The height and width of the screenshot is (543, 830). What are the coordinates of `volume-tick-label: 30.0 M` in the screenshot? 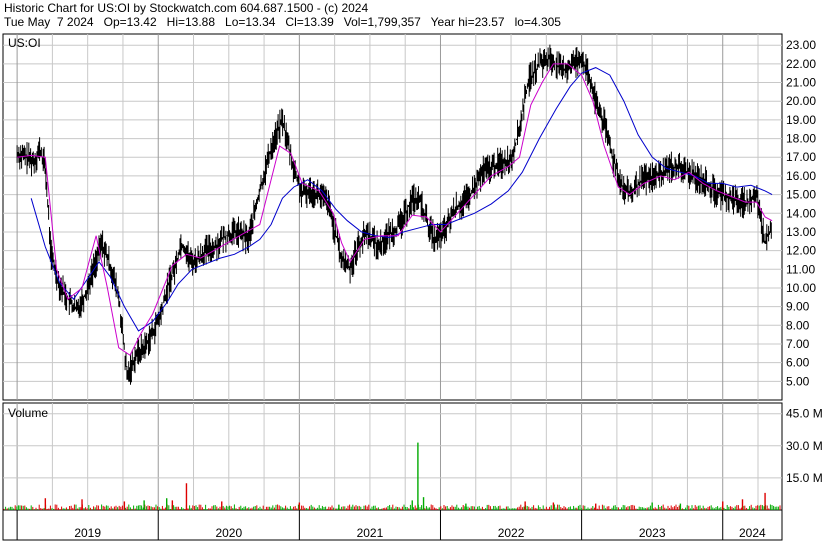 It's located at (804, 446).